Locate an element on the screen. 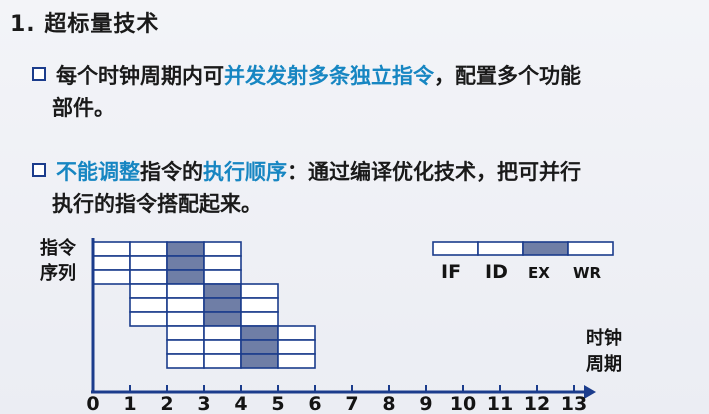 This screenshot has width=709, height=414. legend-label-wr: WR is located at coordinates (587, 273).